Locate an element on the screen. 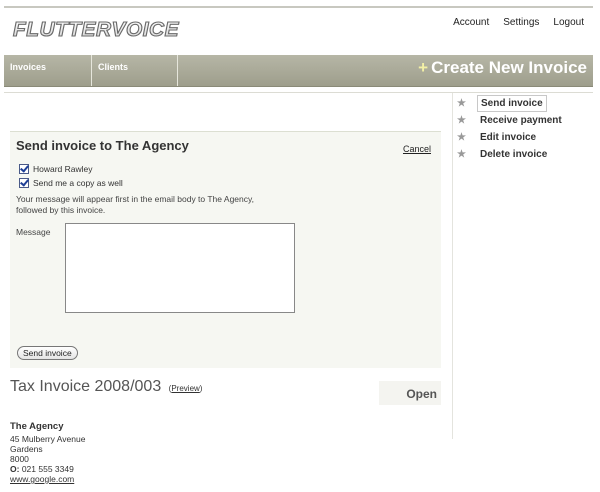 The height and width of the screenshot is (492, 600). settings-link: Settings is located at coordinates (521, 22).